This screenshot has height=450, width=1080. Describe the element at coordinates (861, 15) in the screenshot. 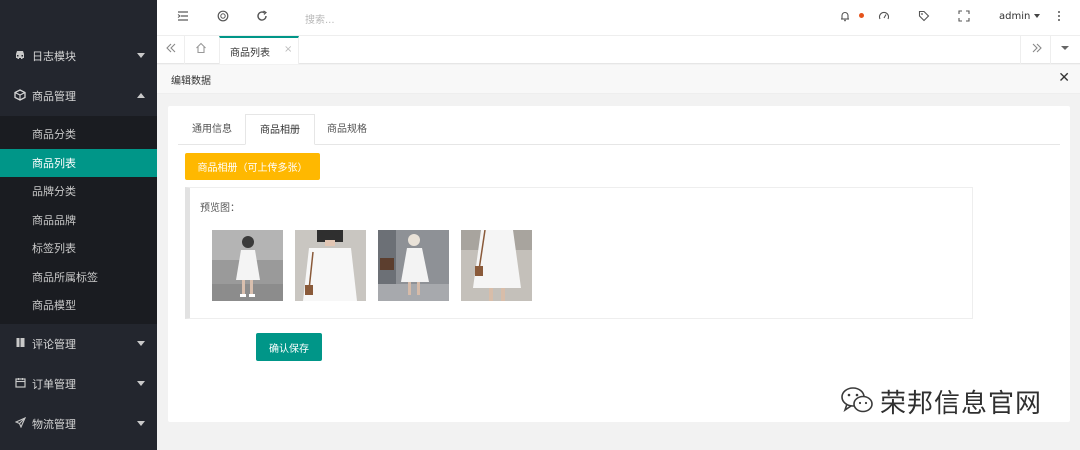

I see `notification-dot` at that location.